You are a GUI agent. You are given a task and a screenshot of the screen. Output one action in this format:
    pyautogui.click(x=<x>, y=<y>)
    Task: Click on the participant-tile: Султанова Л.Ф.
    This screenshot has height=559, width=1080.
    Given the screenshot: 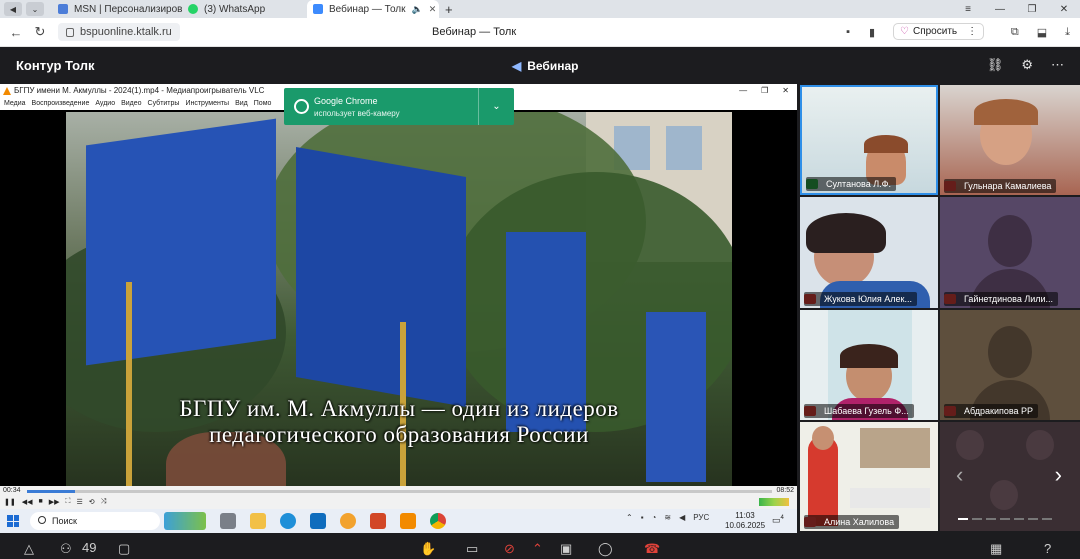 What is the action you would take?
    pyautogui.click(x=869, y=140)
    